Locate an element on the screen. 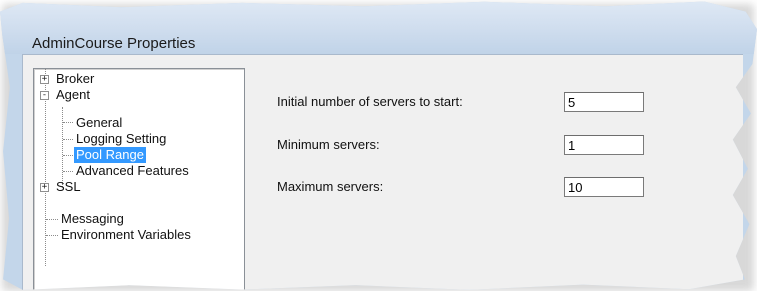 The width and height of the screenshot is (757, 291). tree-item-advanced-features: Advanced Features is located at coordinates (132, 171).